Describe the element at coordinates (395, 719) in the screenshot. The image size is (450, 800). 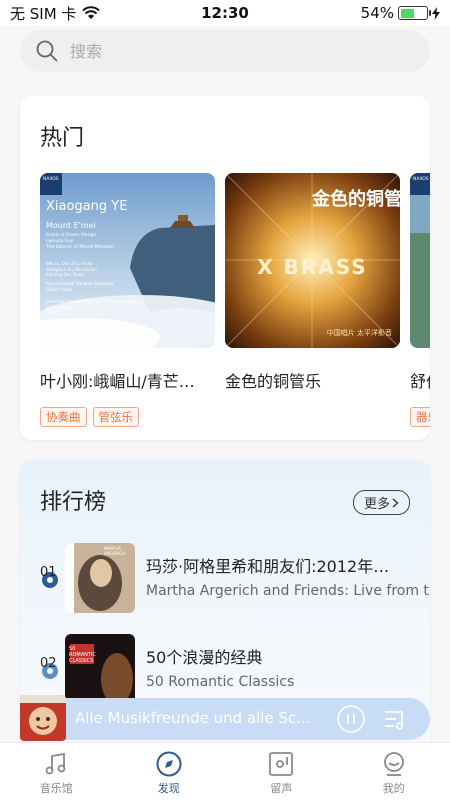
I see `playlist-icon` at that location.